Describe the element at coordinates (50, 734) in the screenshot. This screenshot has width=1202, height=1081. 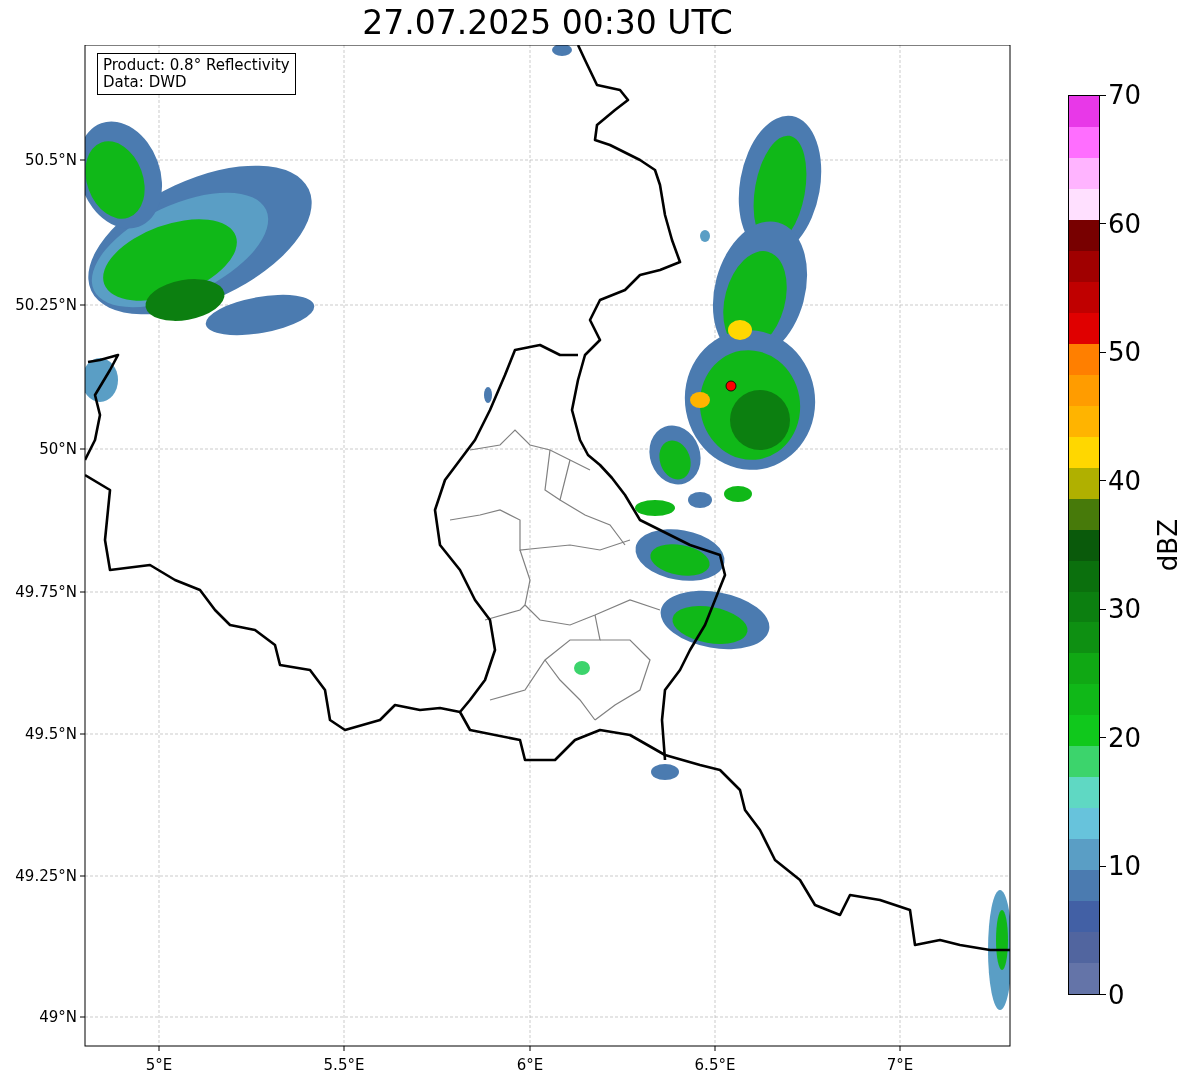
I see `latitude-label: 49.5°N` at that location.